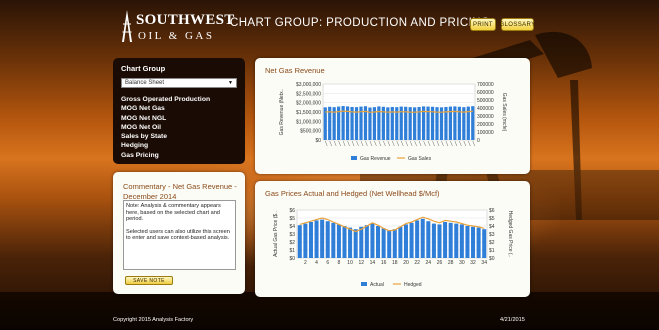 This screenshot has width=659, height=330. I want to click on logo-line1: SOUTHWEST, so click(185, 20).